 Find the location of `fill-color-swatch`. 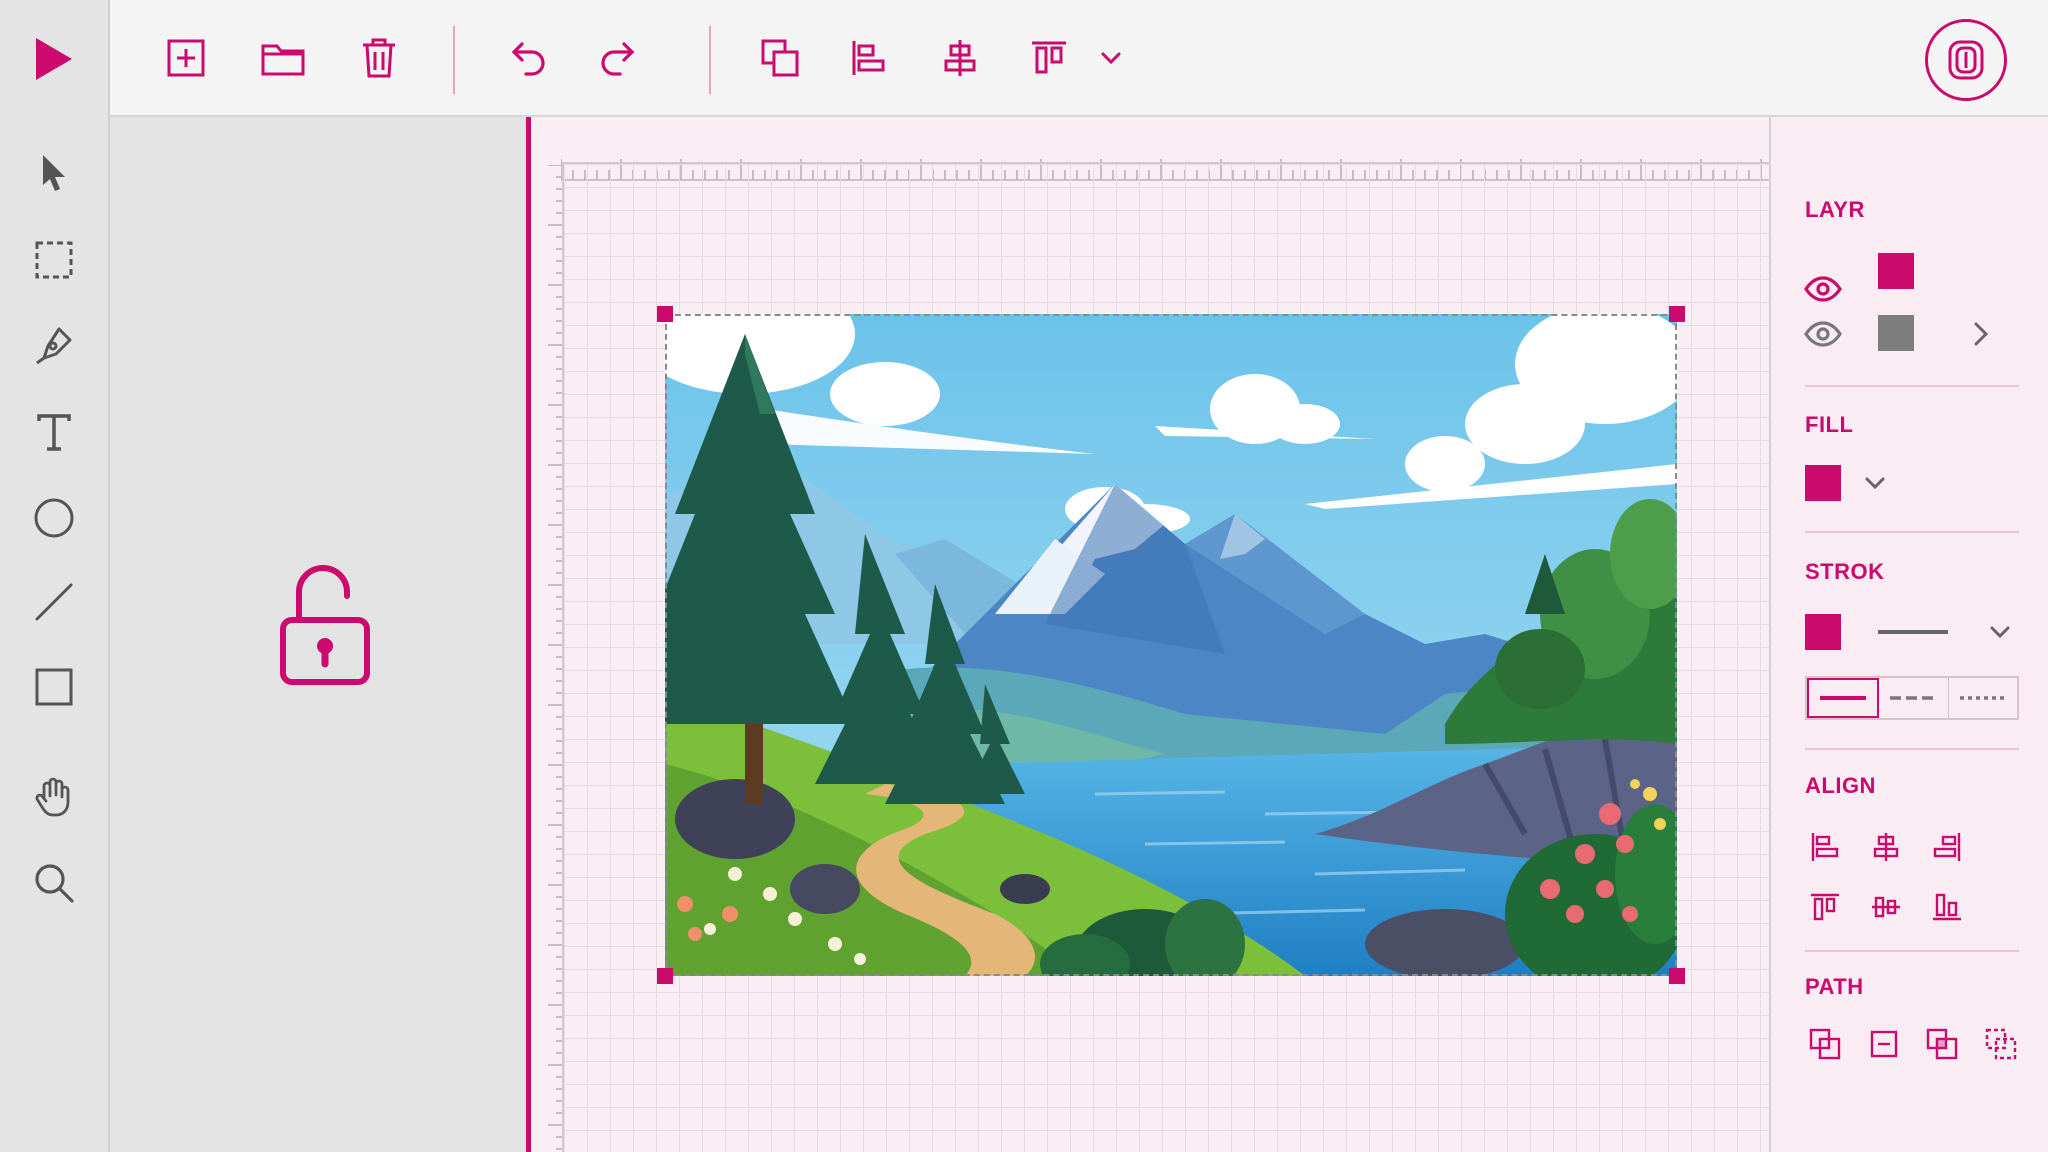

fill-color-swatch is located at coordinates (1823, 483).